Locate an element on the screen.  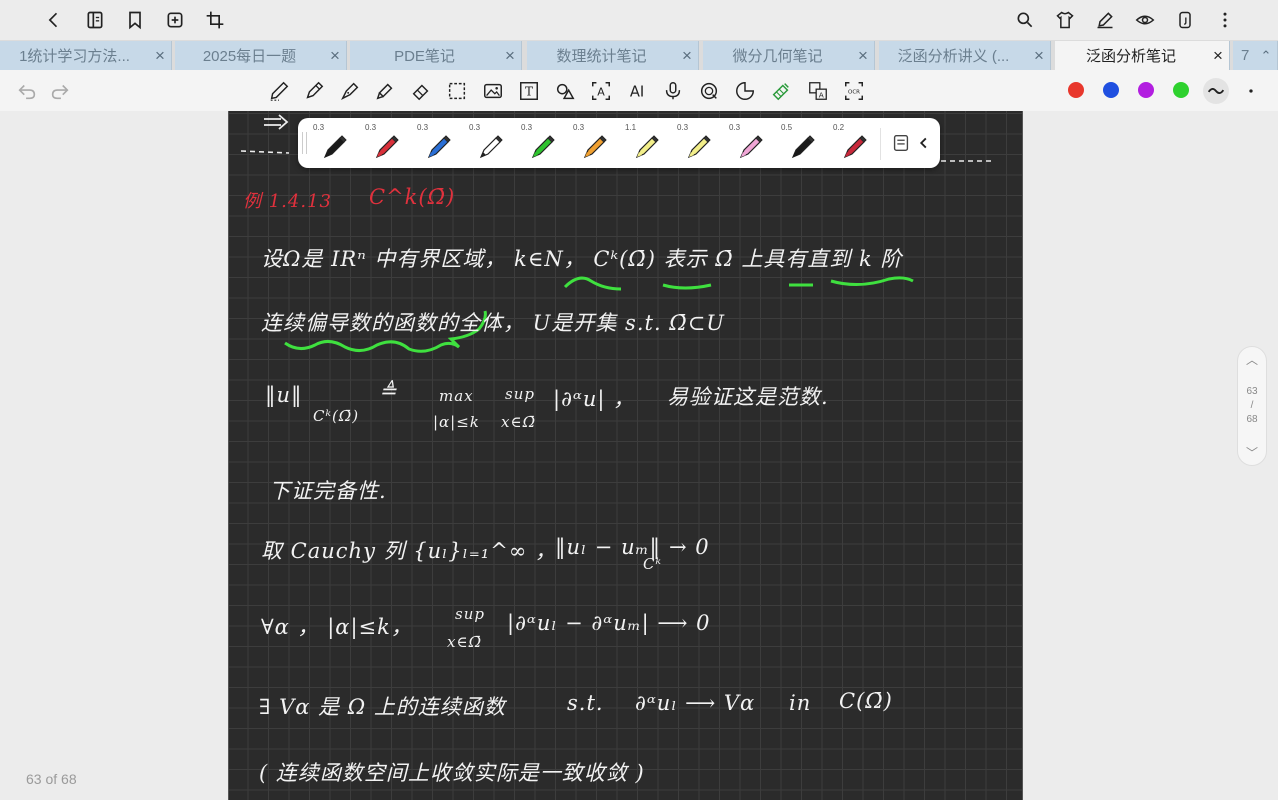
fountain-pen-icon is located at coordinates (350, 91).